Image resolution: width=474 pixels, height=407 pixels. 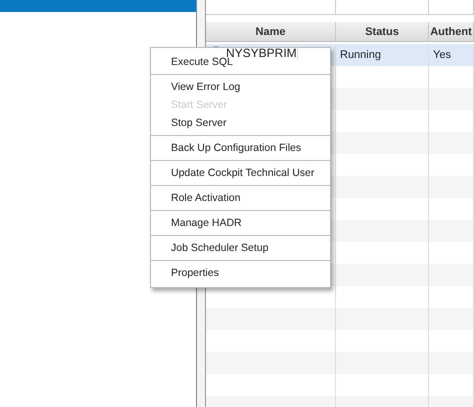 What do you see at coordinates (240, 148) in the screenshot?
I see `menu-item: Back Up Configuration Files` at bounding box center [240, 148].